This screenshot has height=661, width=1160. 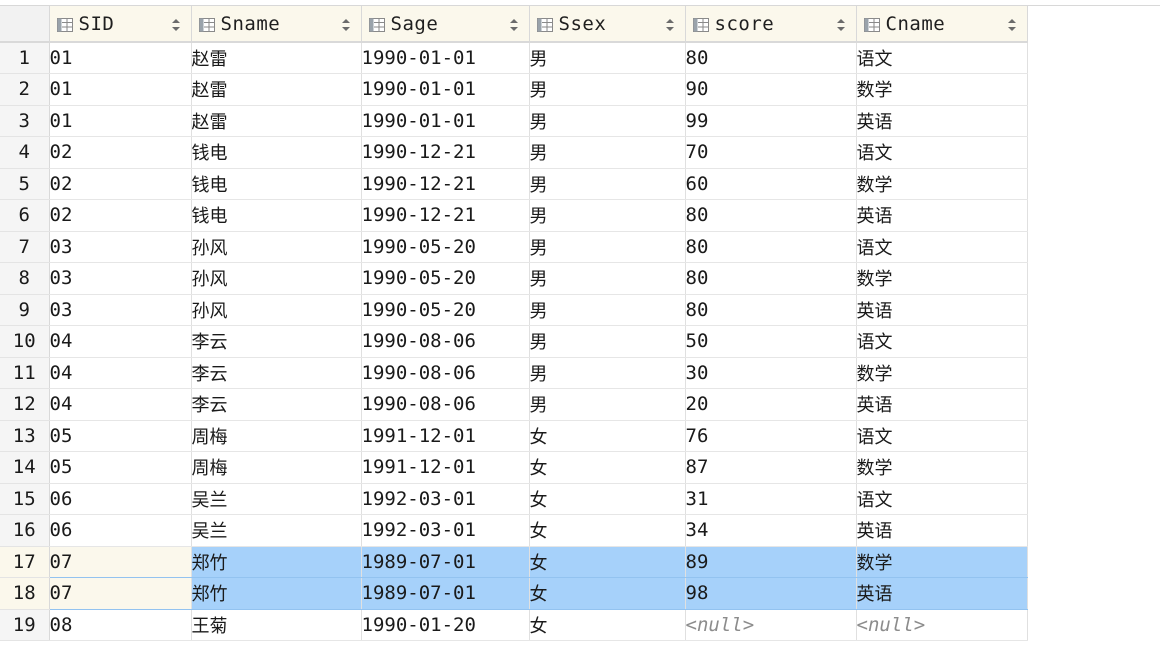 What do you see at coordinates (771, 625) in the screenshot?
I see `cell-score: <null>` at bounding box center [771, 625].